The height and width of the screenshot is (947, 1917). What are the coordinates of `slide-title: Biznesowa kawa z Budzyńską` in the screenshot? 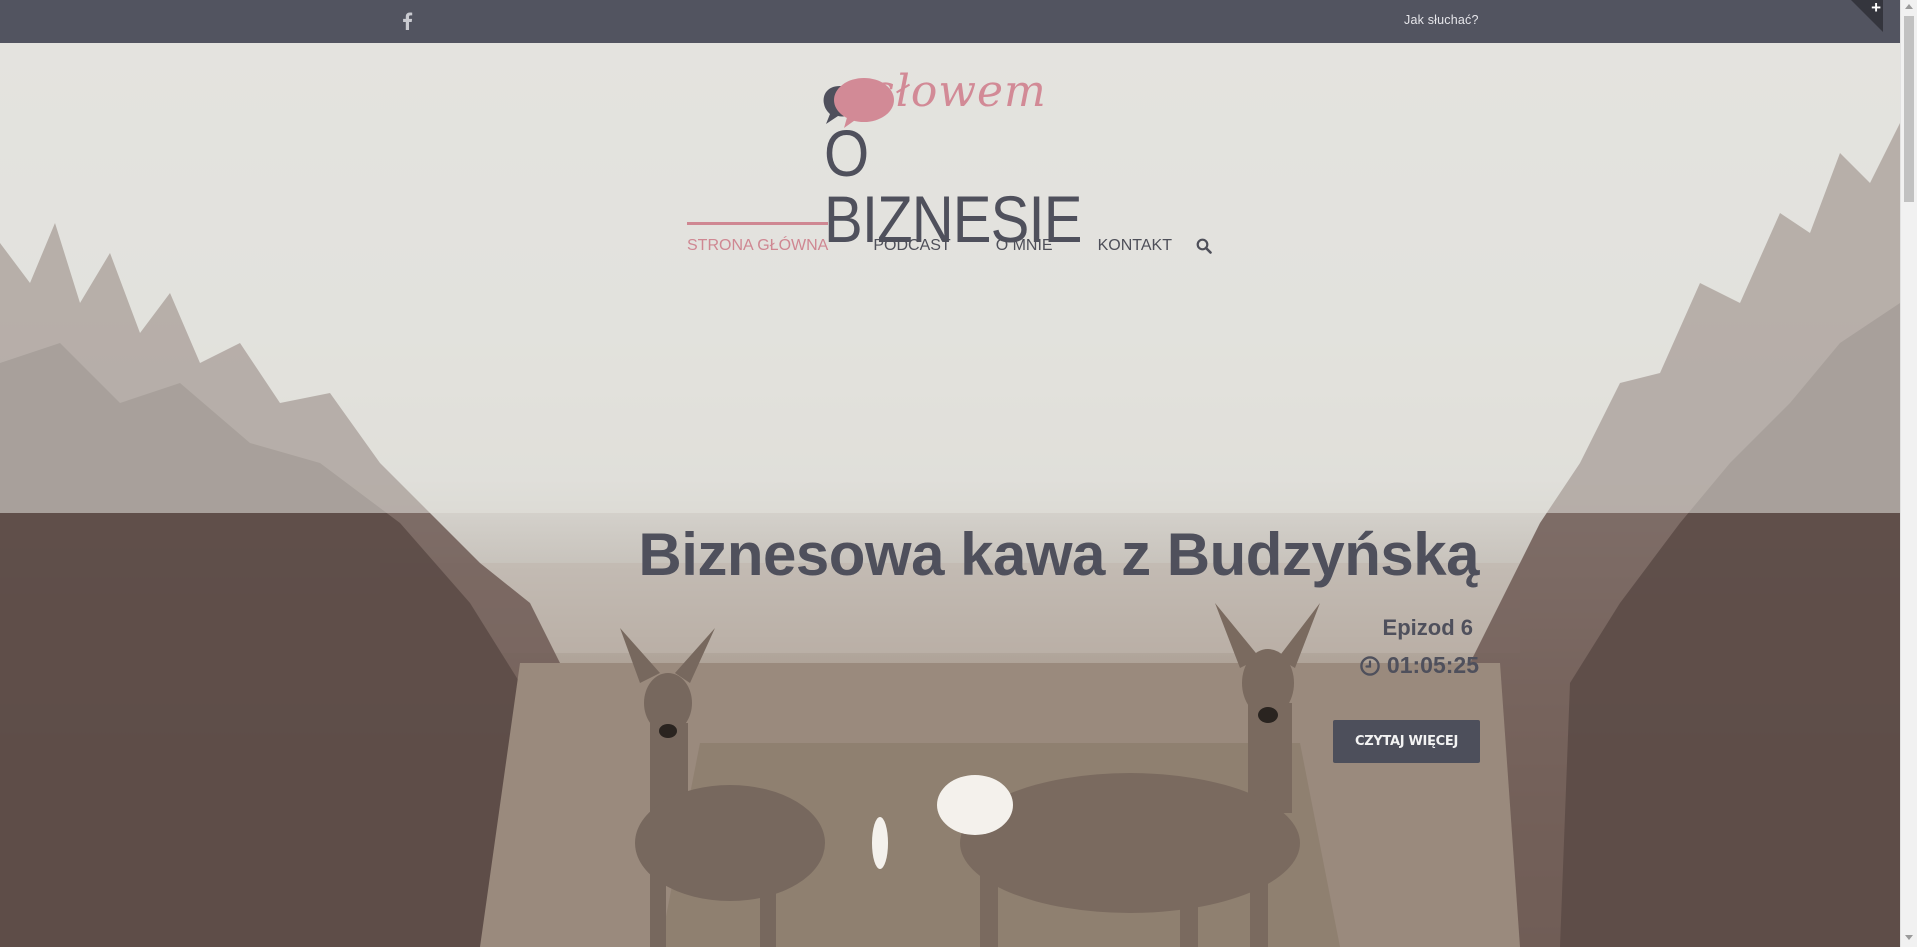 It's located at (1058, 554).